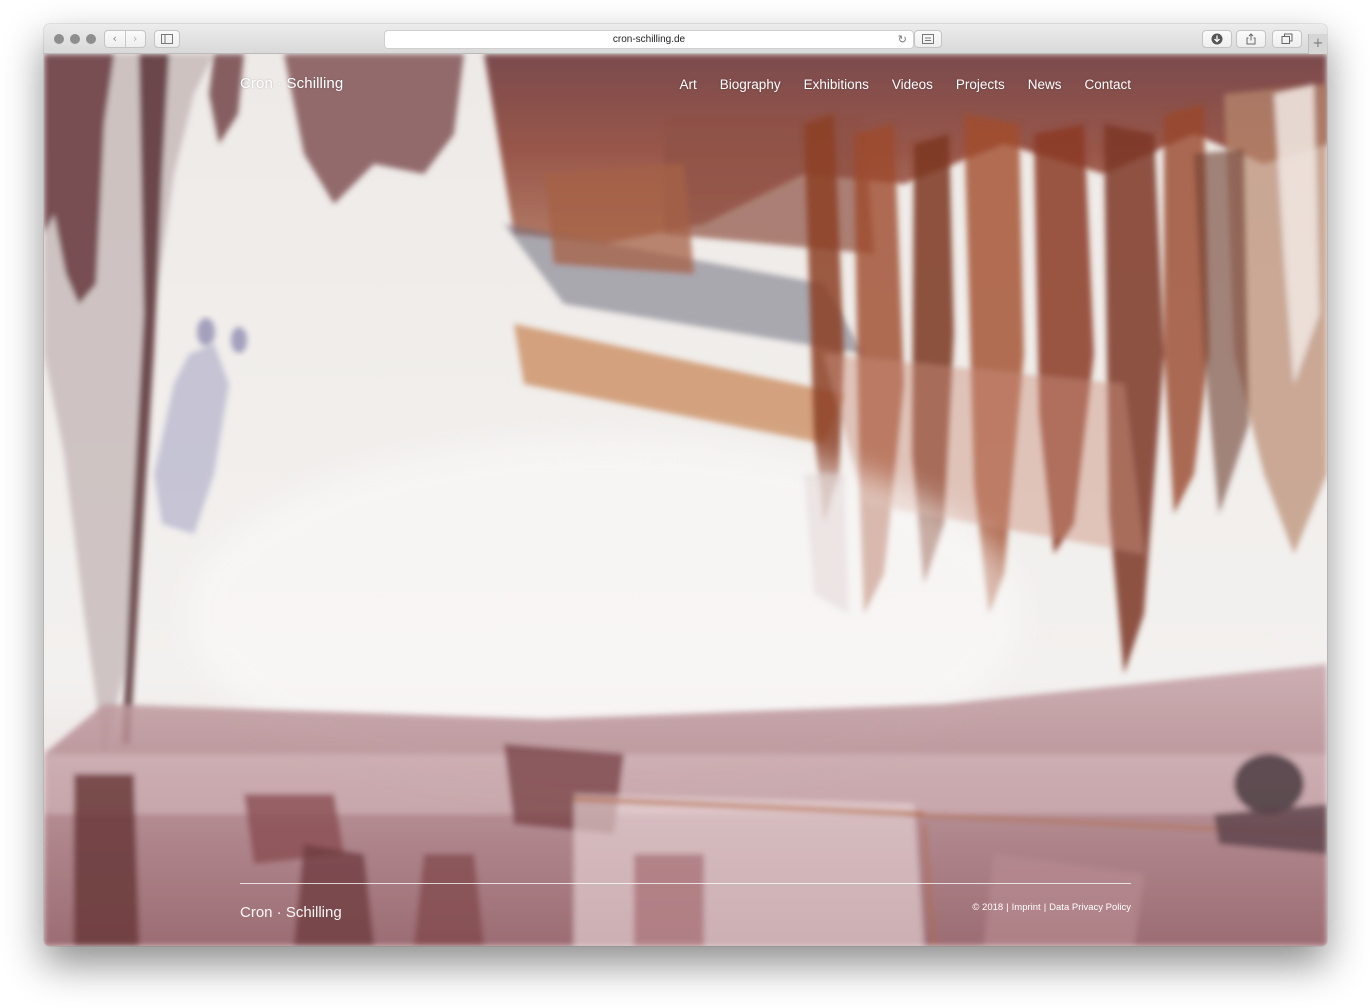 The width and height of the screenshot is (1370, 1008). I want to click on nav-link-projects: Projects, so click(980, 84).